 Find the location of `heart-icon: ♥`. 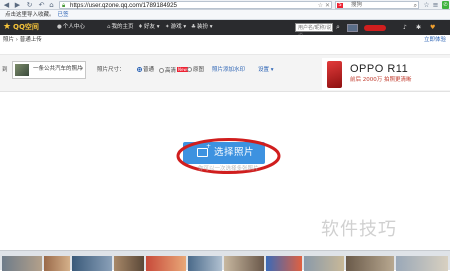

heart-icon: ♥ is located at coordinates (432, 27).